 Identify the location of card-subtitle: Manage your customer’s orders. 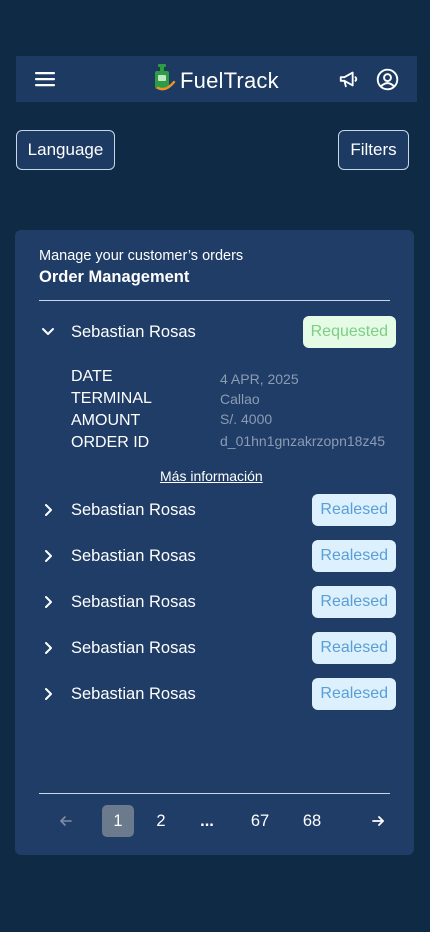
(141, 256).